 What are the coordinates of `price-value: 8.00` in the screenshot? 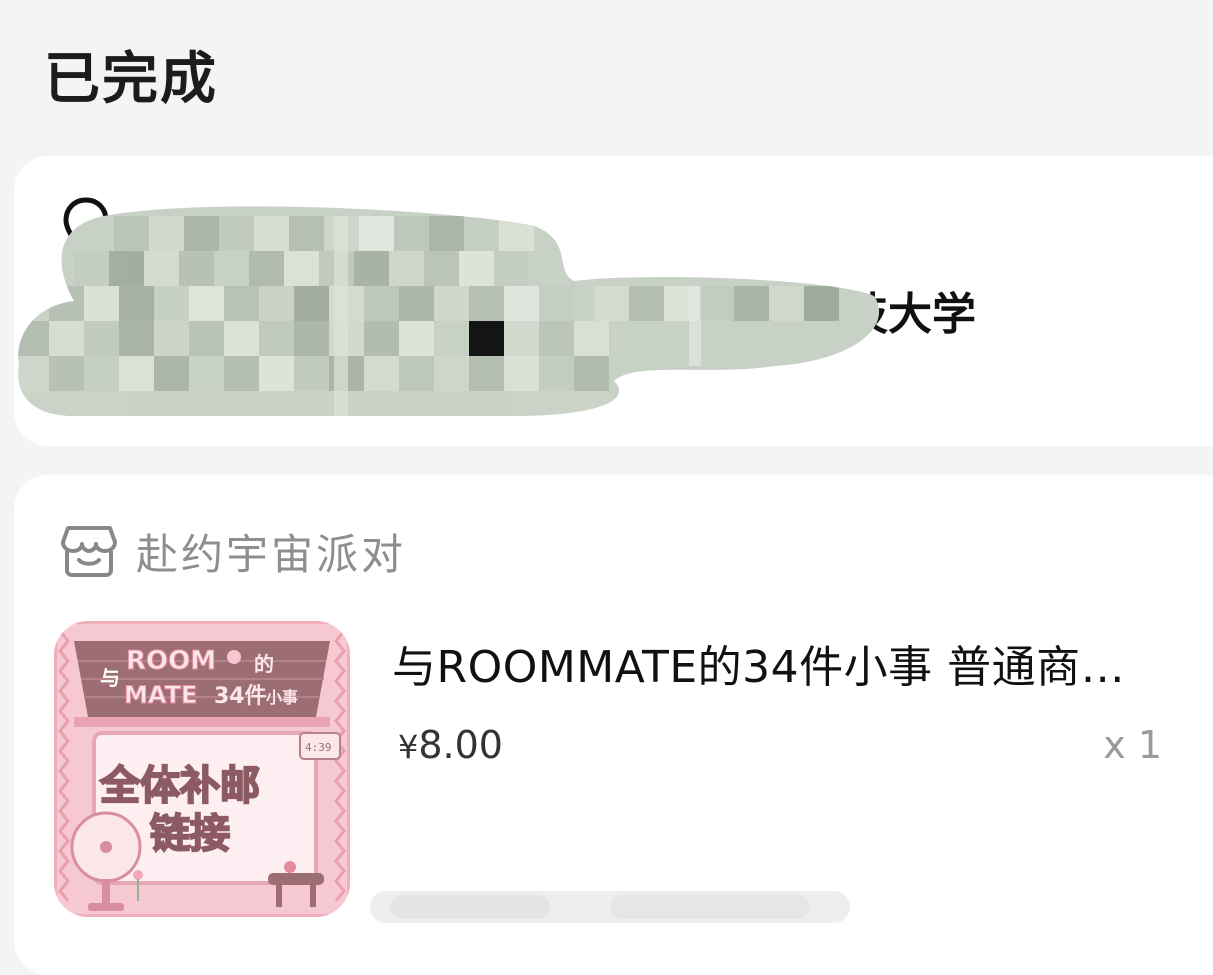 It's located at (460, 745).